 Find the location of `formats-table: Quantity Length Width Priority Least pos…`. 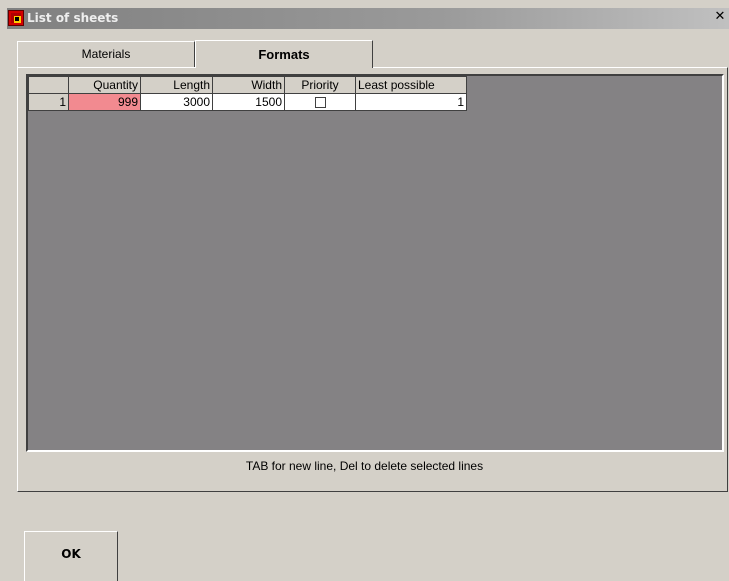

formats-table: Quantity Length Width Priority Least pos… is located at coordinates (247, 93).